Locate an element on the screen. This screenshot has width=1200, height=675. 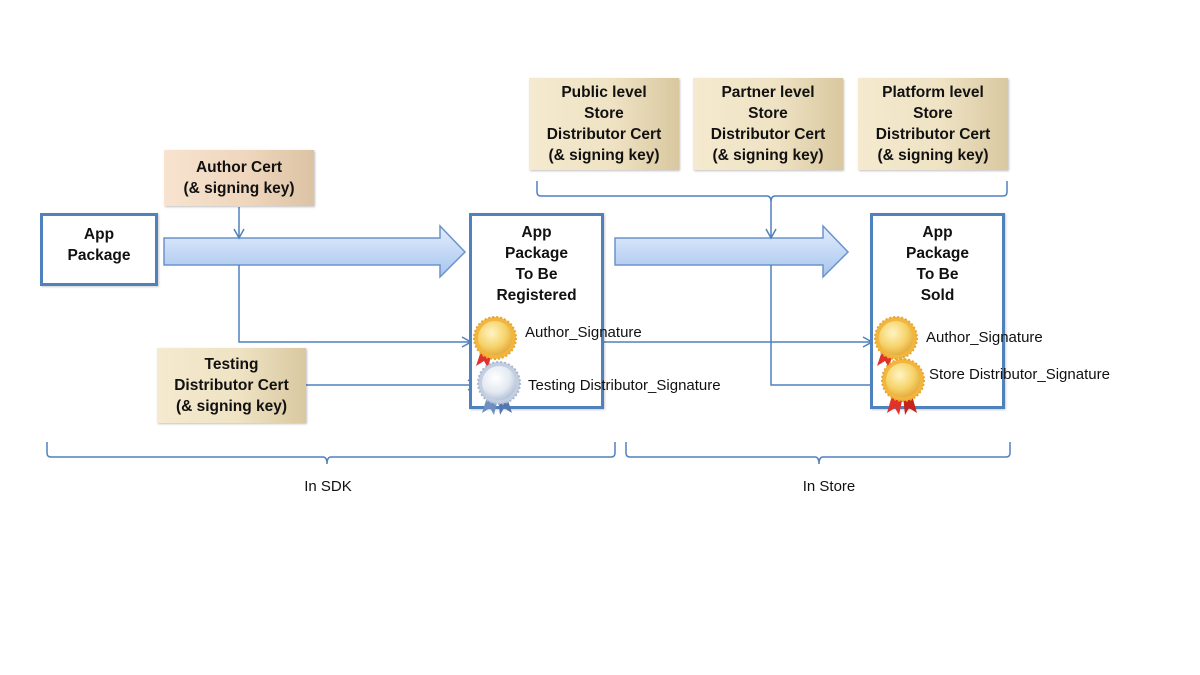
registered-author-signature-label: Author_Signature is located at coordinates (583, 332).